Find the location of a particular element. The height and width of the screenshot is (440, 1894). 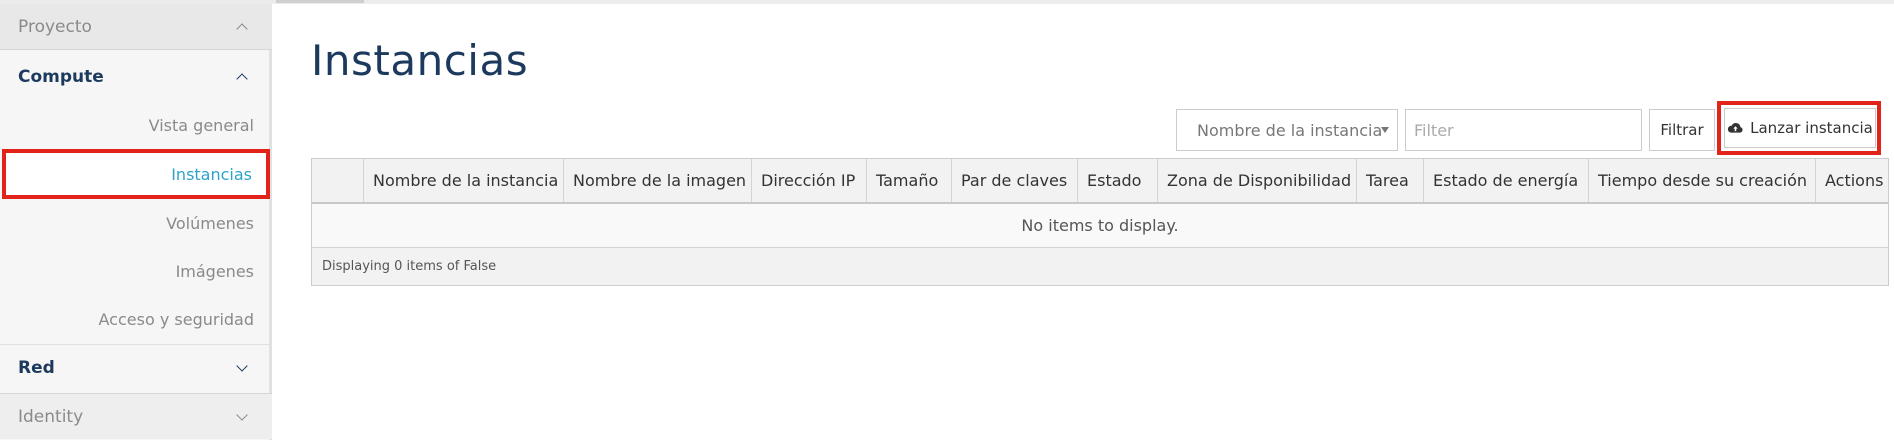

table-empty-message: No items to display. is located at coordinates (1100, 226).